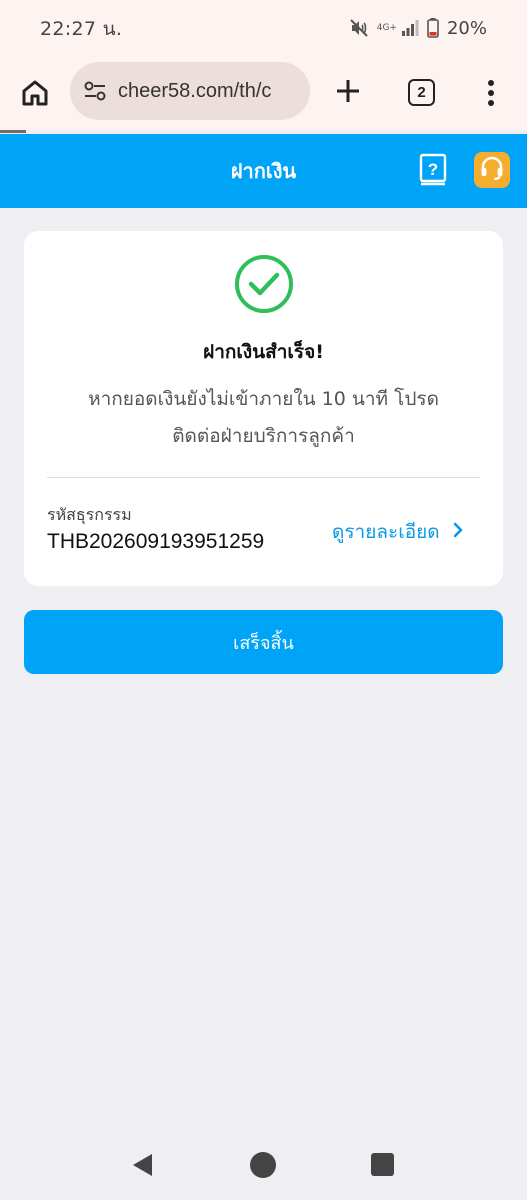 This screenshot has height=1200, width=527. I want to click on transaction-id: THB202609193951259, so click(156, 541).